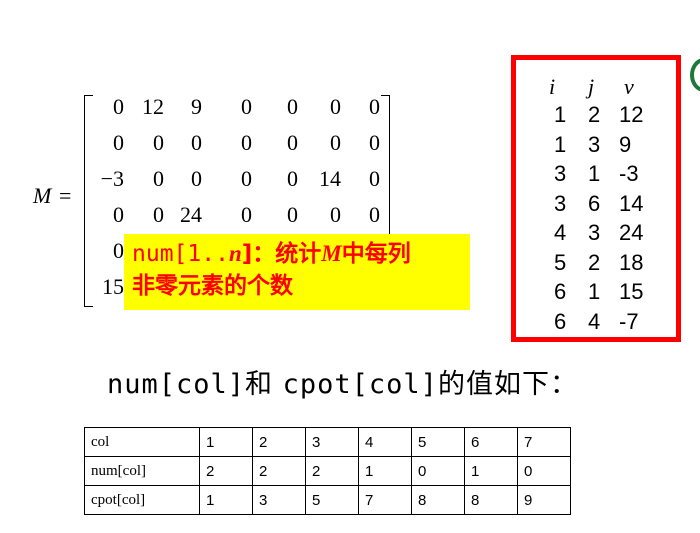 The image size is (700, 533). Describe the element at coordinates (235, 253) in the screenshot. I see `note-var-n: n` at that location.